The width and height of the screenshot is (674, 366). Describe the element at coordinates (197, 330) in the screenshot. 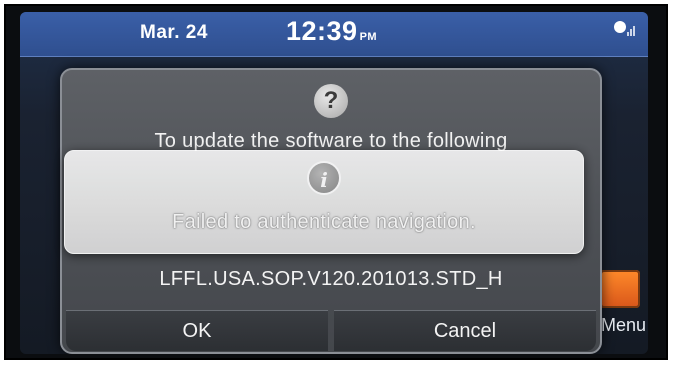

I see `ok-button: OK` at that location.